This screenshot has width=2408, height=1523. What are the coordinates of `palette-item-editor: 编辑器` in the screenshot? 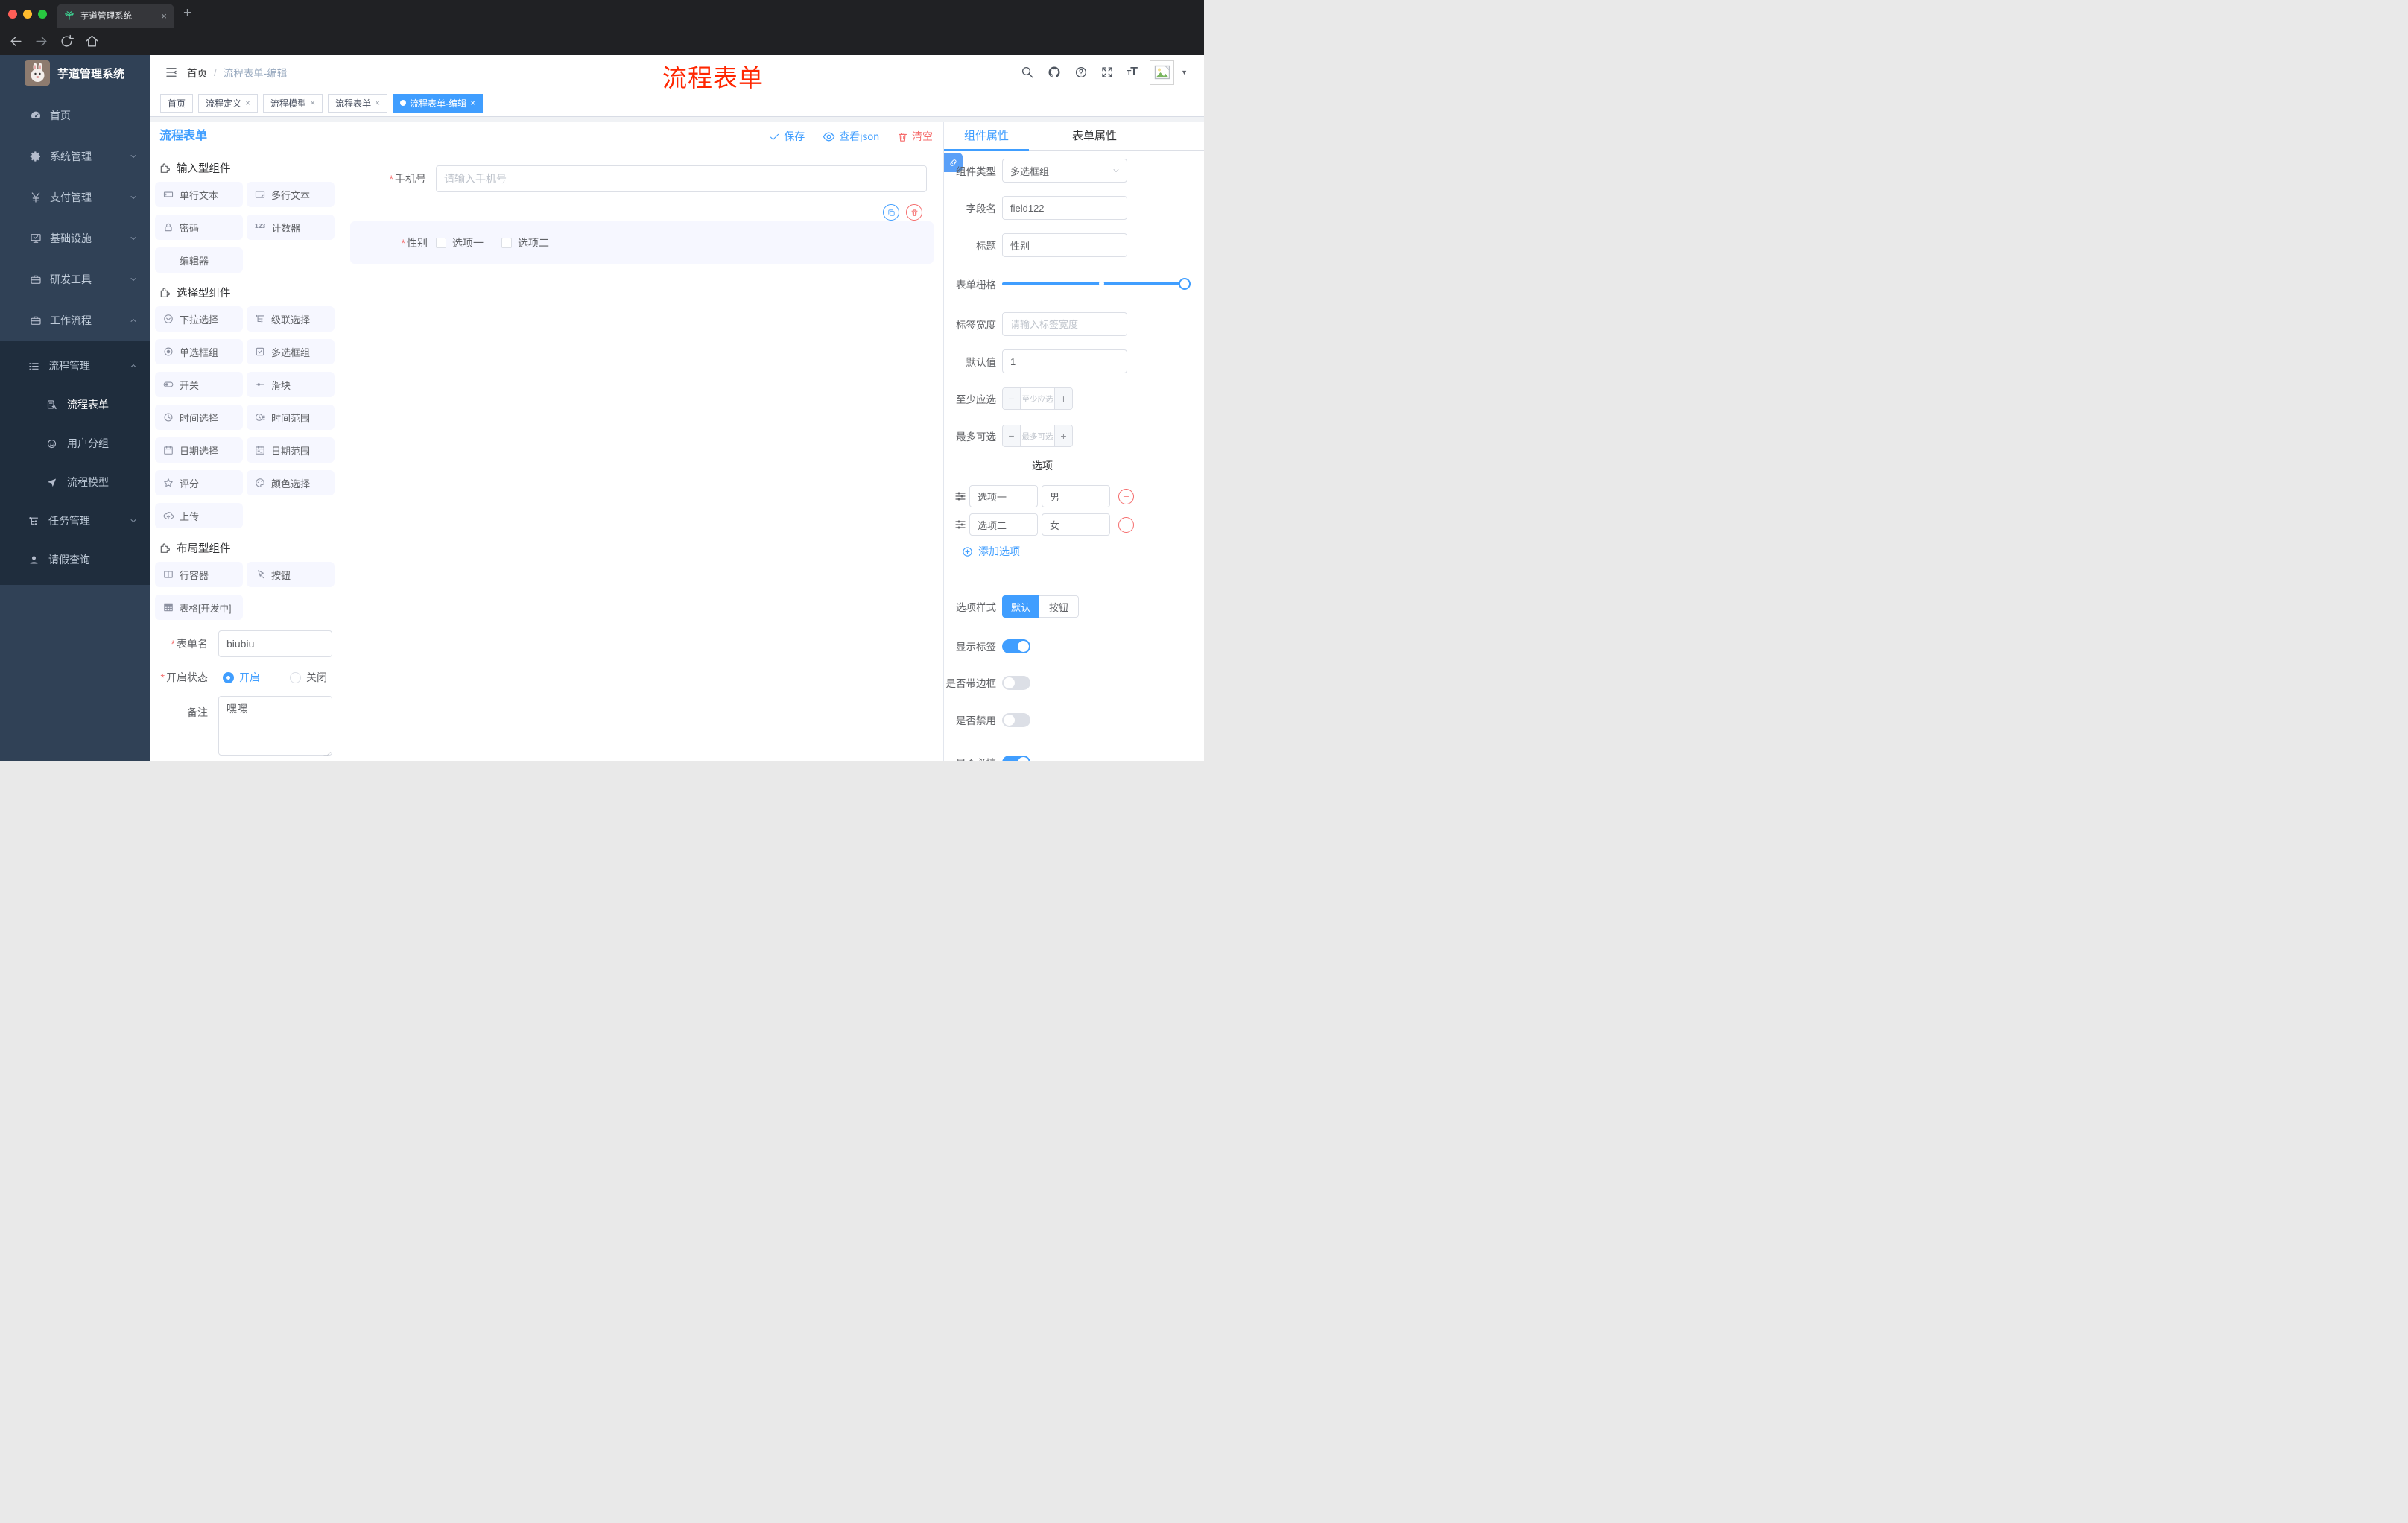 It's located at (199, 260).